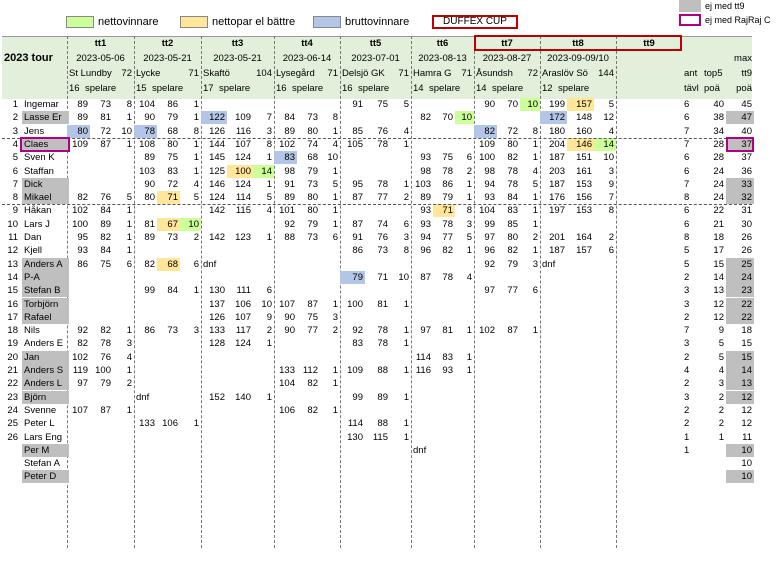 This screenshot has height=566, width=781. Describe the element at coordinates (718, 184) in the screenshot. I see `top5-poa: 24` at that location.